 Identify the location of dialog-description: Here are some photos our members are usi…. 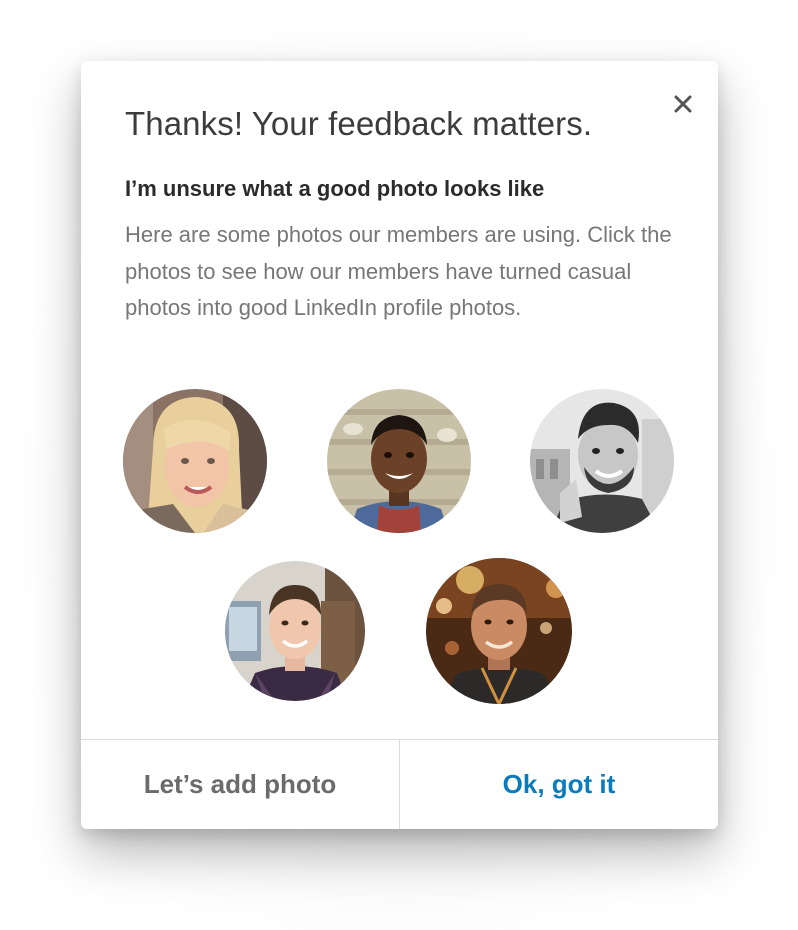
(398, 271).